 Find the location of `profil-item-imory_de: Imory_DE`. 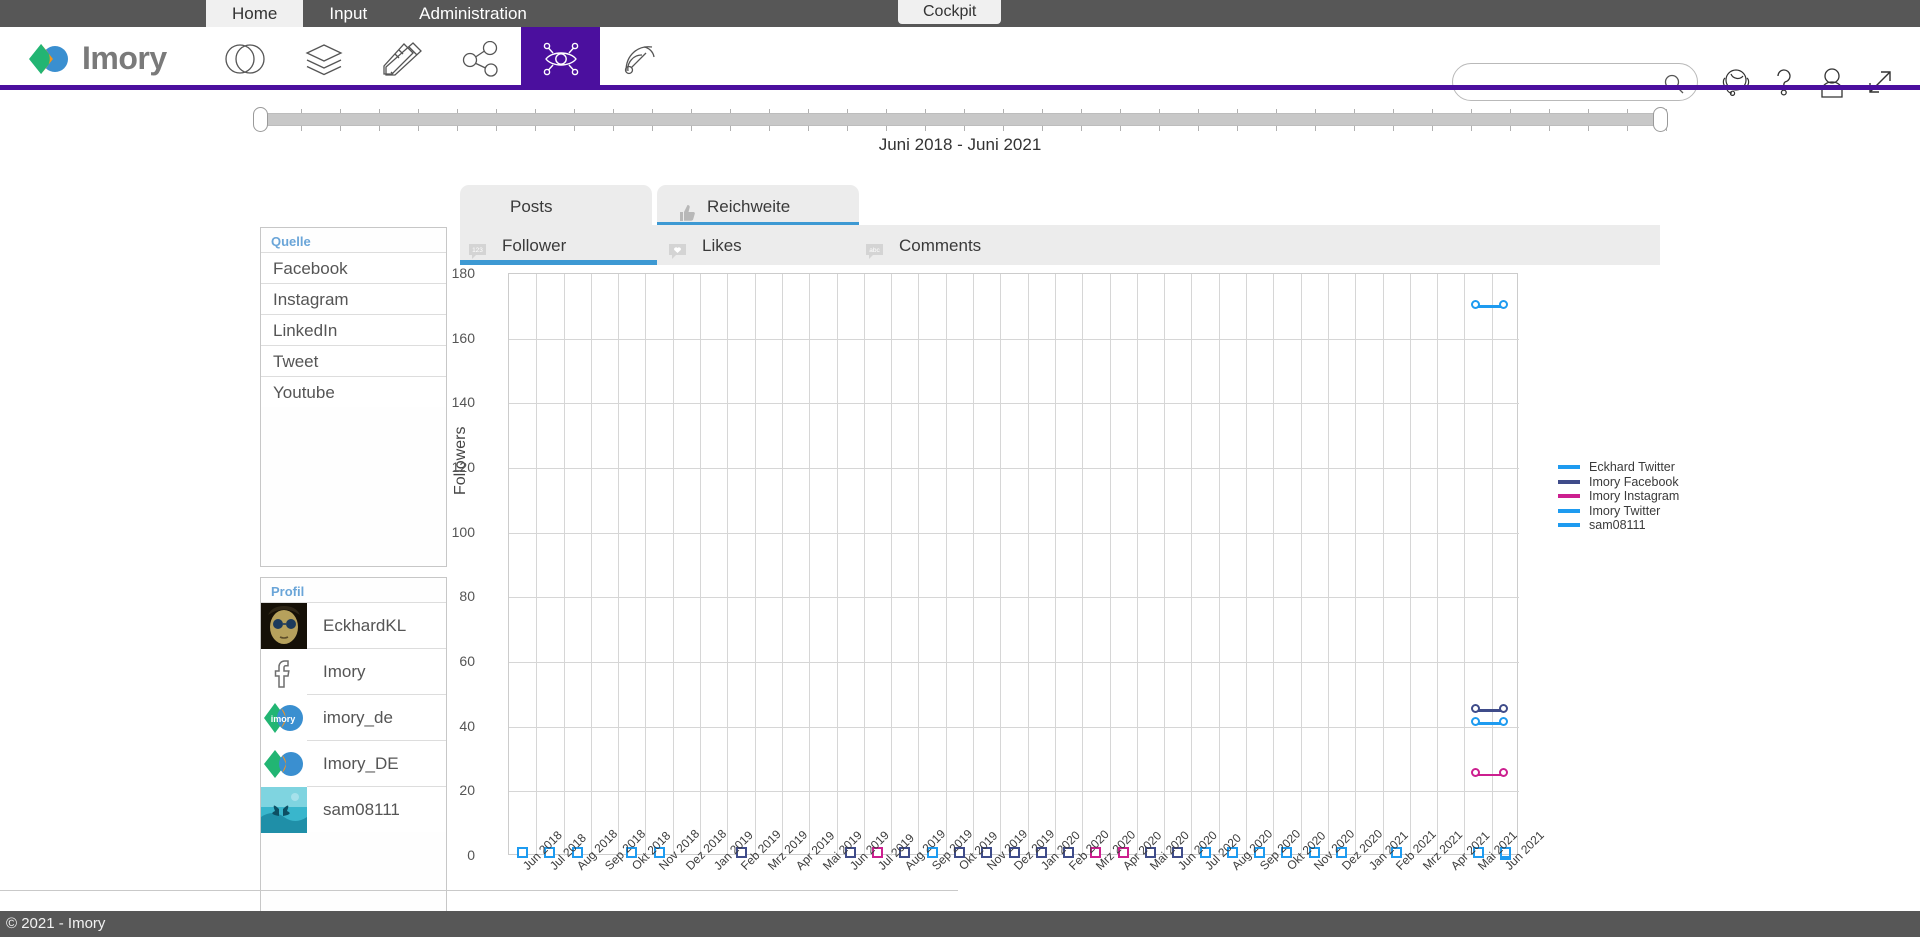

profil-item-imory_de: Imory_DE is located at coordinates (353, 763).